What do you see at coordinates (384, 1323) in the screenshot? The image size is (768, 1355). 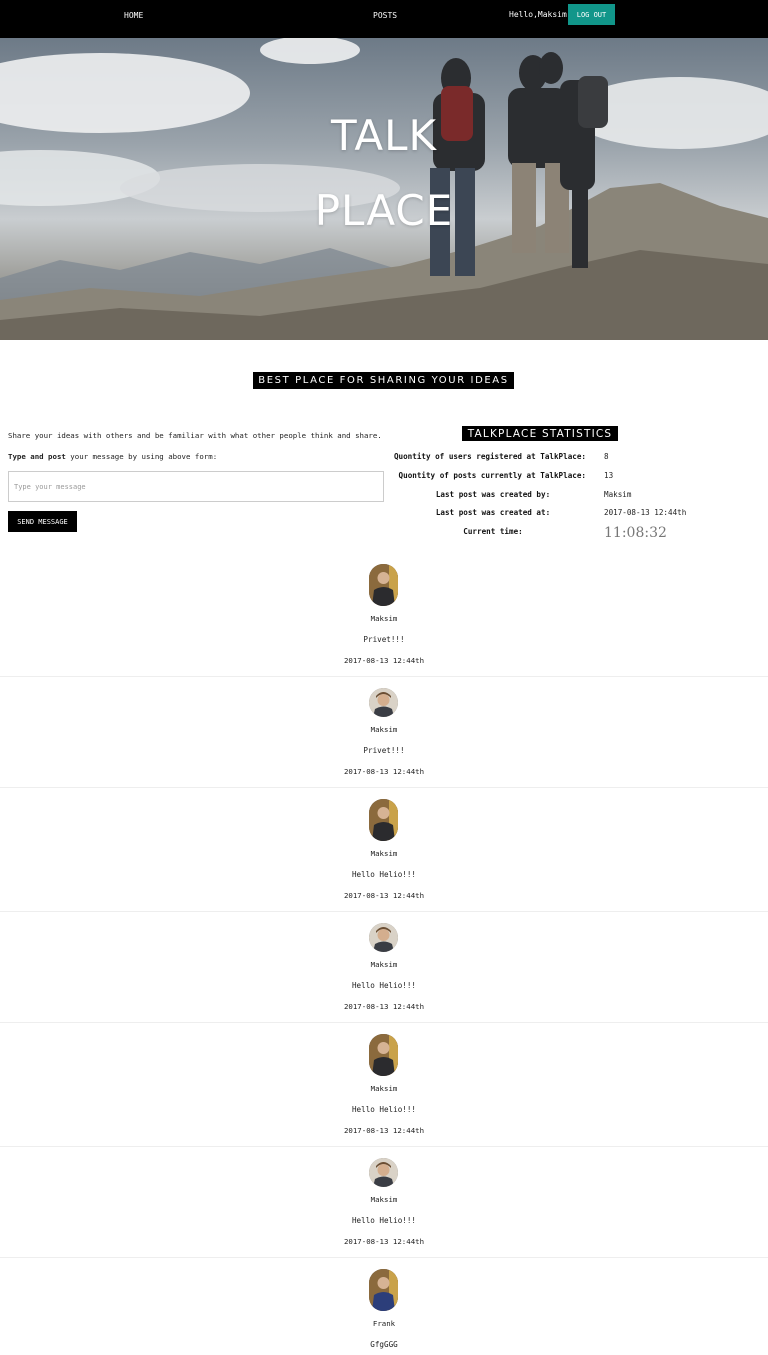 I see `post-author: Frank` at bounding box center [384, 1323].